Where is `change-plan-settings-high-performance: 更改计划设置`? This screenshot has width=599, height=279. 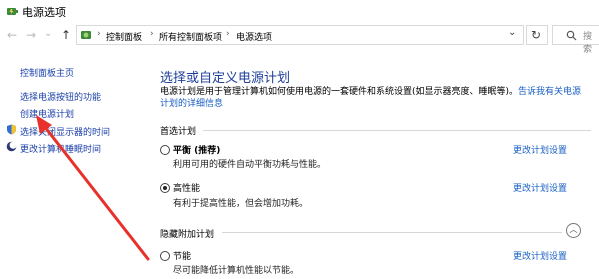 change-plan-settings-high-performance: 更改计划设置 is located at coordinates (540, 187).